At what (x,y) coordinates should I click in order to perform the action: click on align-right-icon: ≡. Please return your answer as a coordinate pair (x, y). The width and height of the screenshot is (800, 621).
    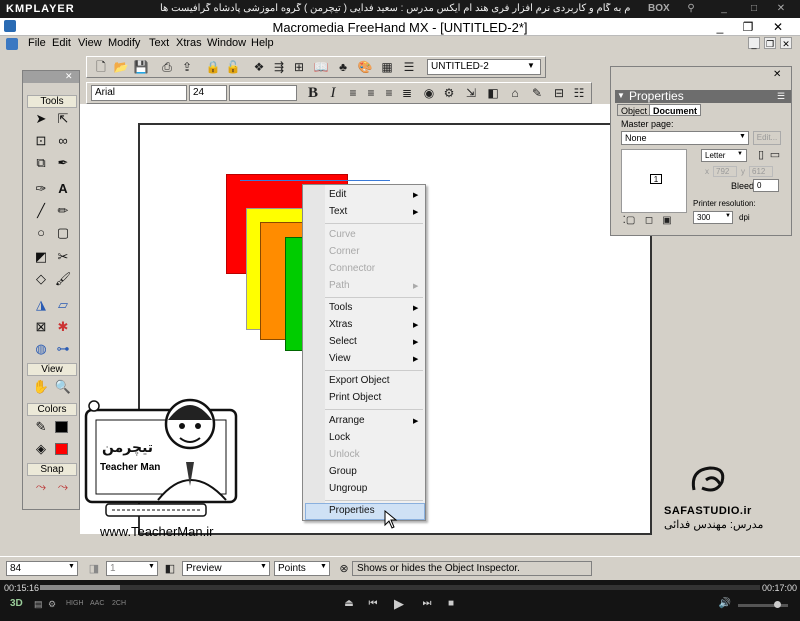
    Looking at the image, I should click on (389, 93).